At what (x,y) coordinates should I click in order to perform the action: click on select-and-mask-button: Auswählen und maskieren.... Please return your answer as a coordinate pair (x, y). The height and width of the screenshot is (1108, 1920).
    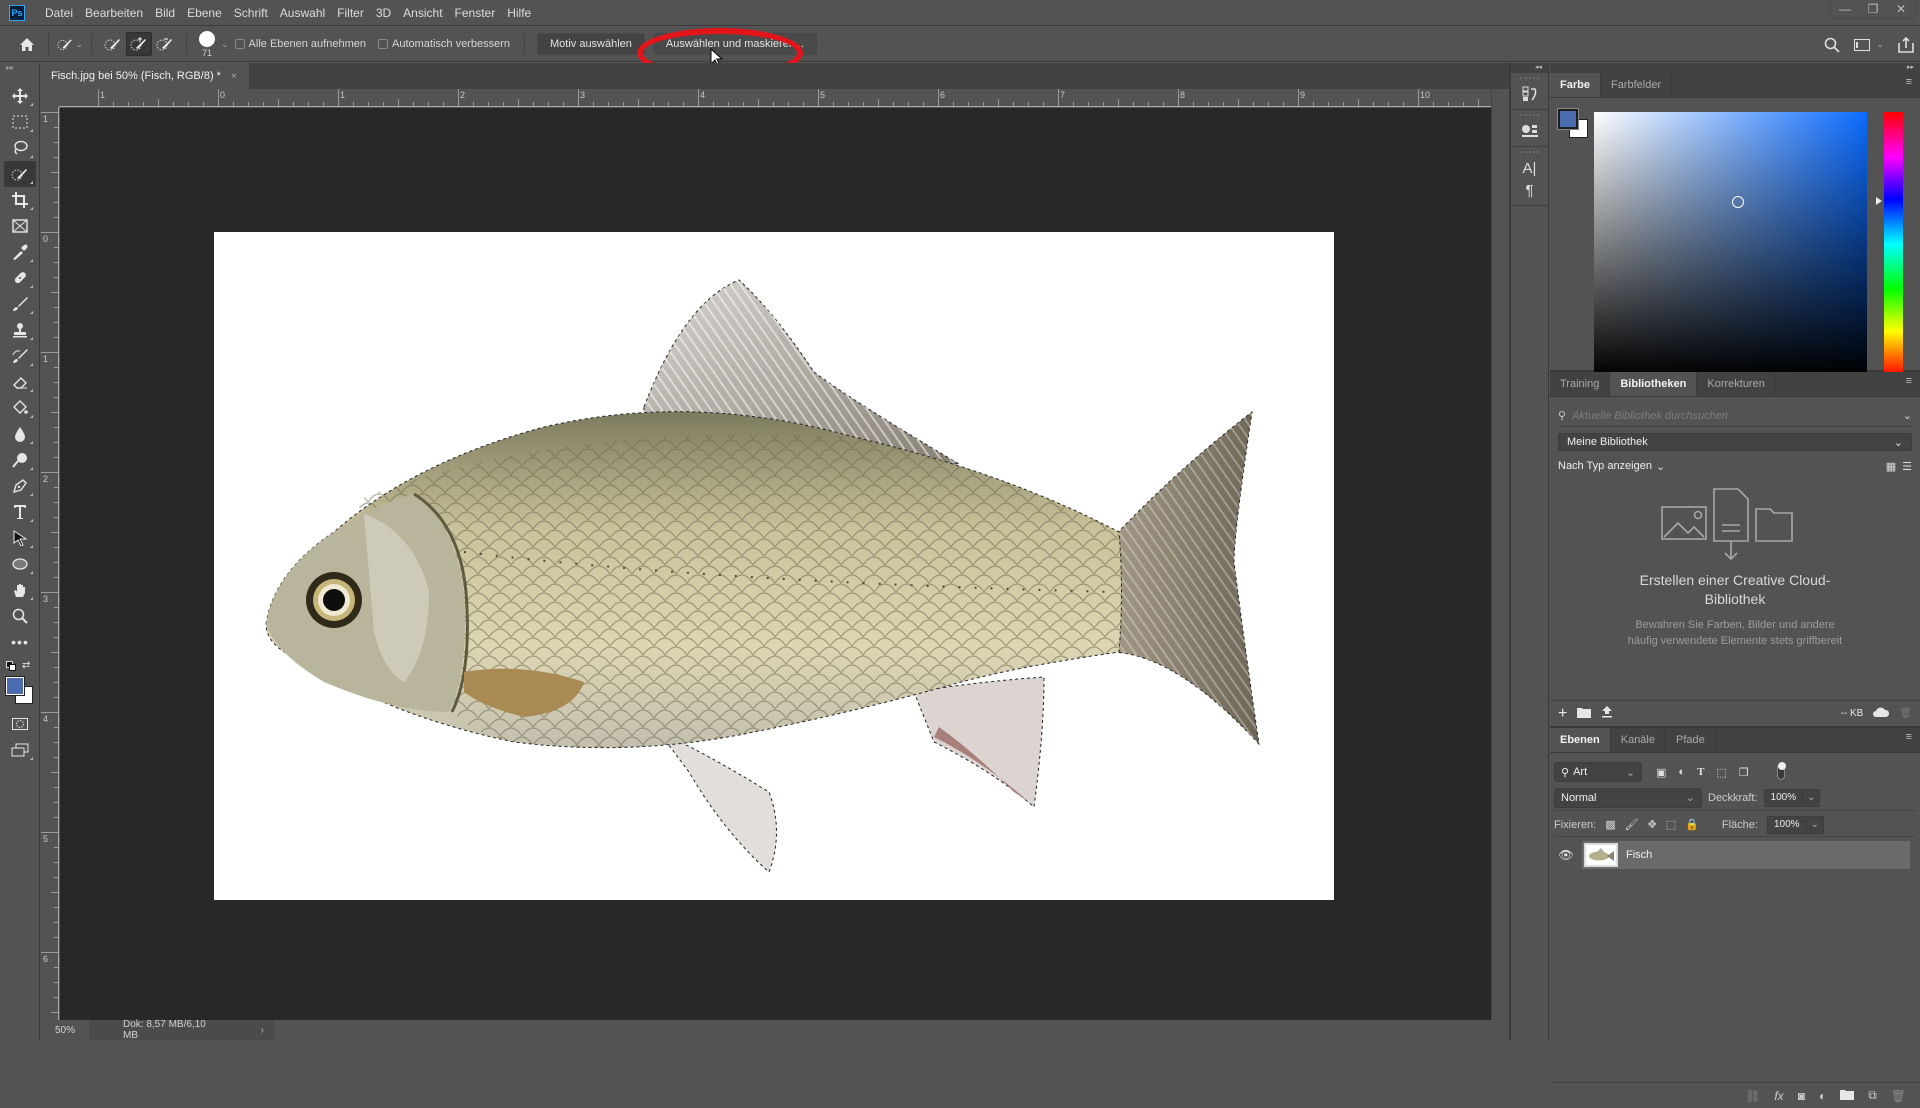
    Looking at the image, I should click on (735, 44).